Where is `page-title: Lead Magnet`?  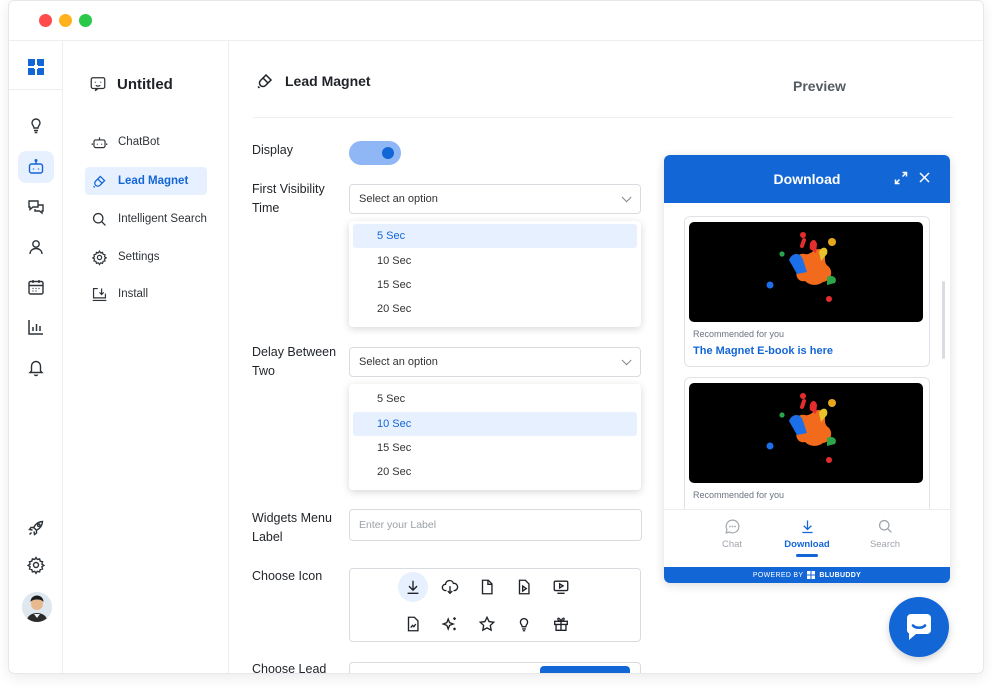
page-title: Lead Magnet is located at coordinates (313, 81).